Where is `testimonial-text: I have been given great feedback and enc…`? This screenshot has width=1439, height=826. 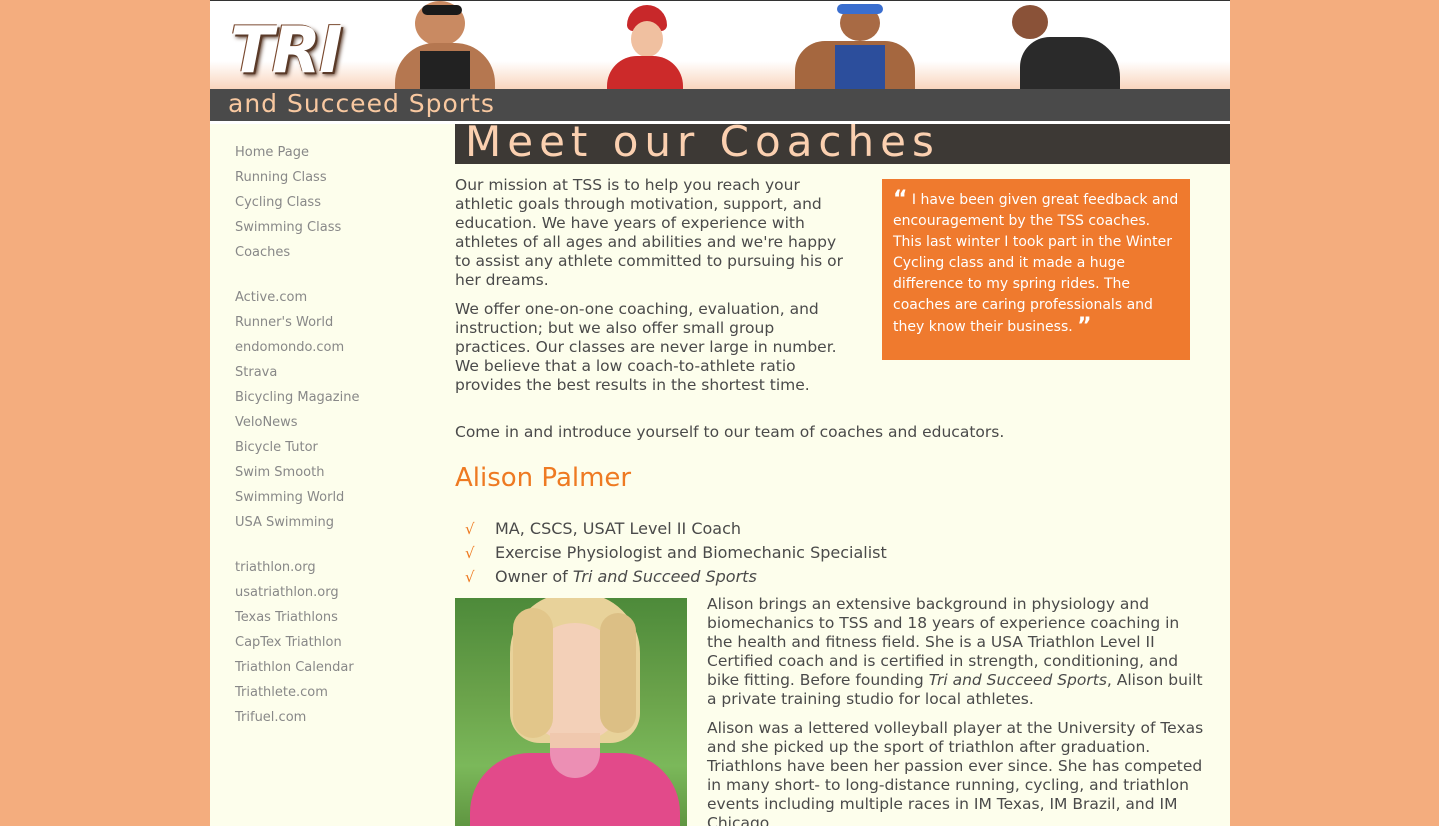
testimonial-text: I have been given great feedback and enc… is located at coordinates (1036, 263).